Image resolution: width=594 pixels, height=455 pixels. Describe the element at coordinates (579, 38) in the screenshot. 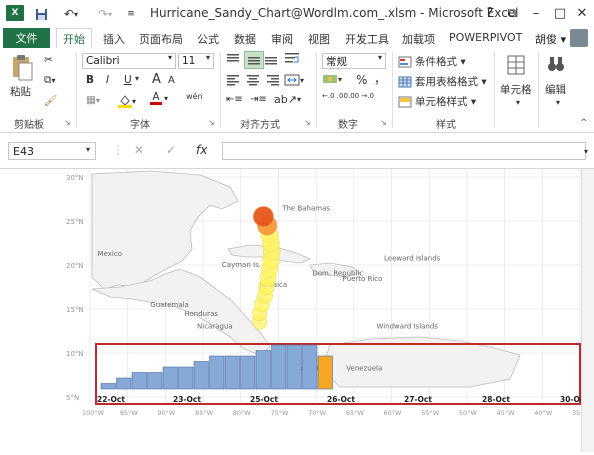

I see `avatar` at that location.